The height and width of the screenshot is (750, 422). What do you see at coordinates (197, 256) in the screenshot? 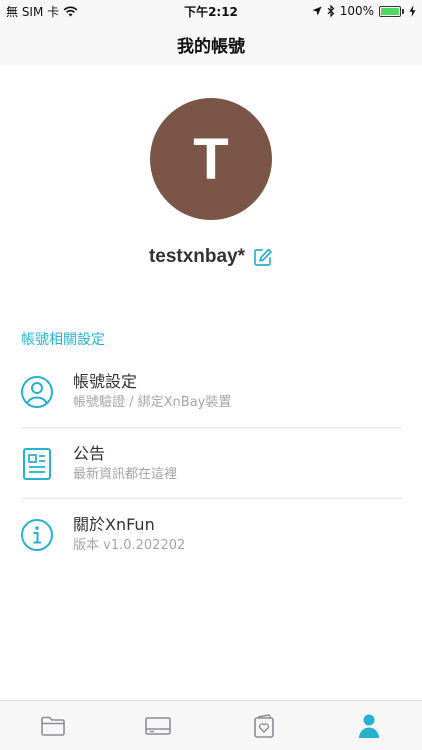
I see `username: testxnbay*` at bounding box center [197, 256].